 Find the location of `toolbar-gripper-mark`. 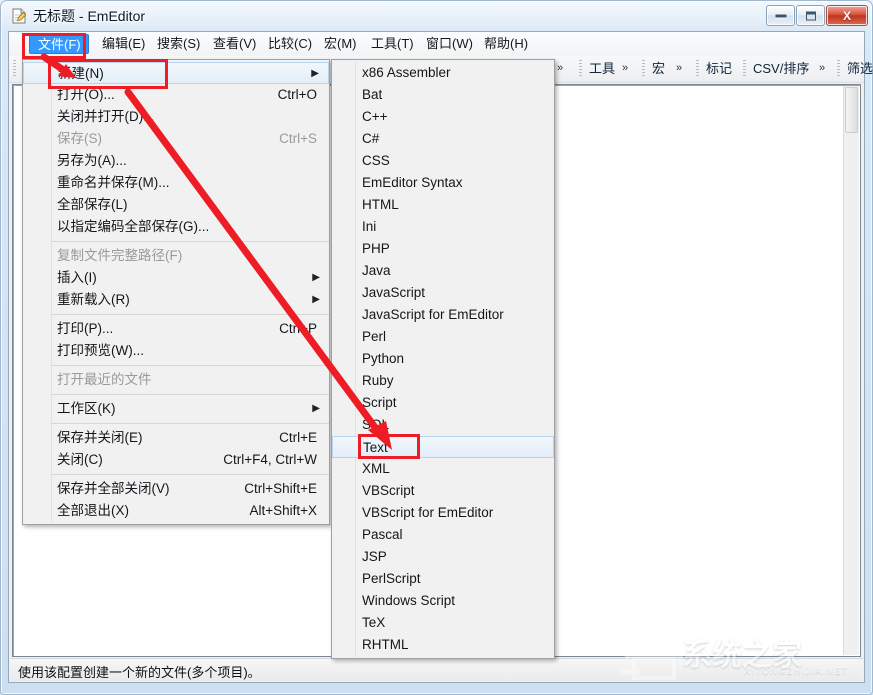

toolbar-gripper-mark is located at coordinates (697, 68).